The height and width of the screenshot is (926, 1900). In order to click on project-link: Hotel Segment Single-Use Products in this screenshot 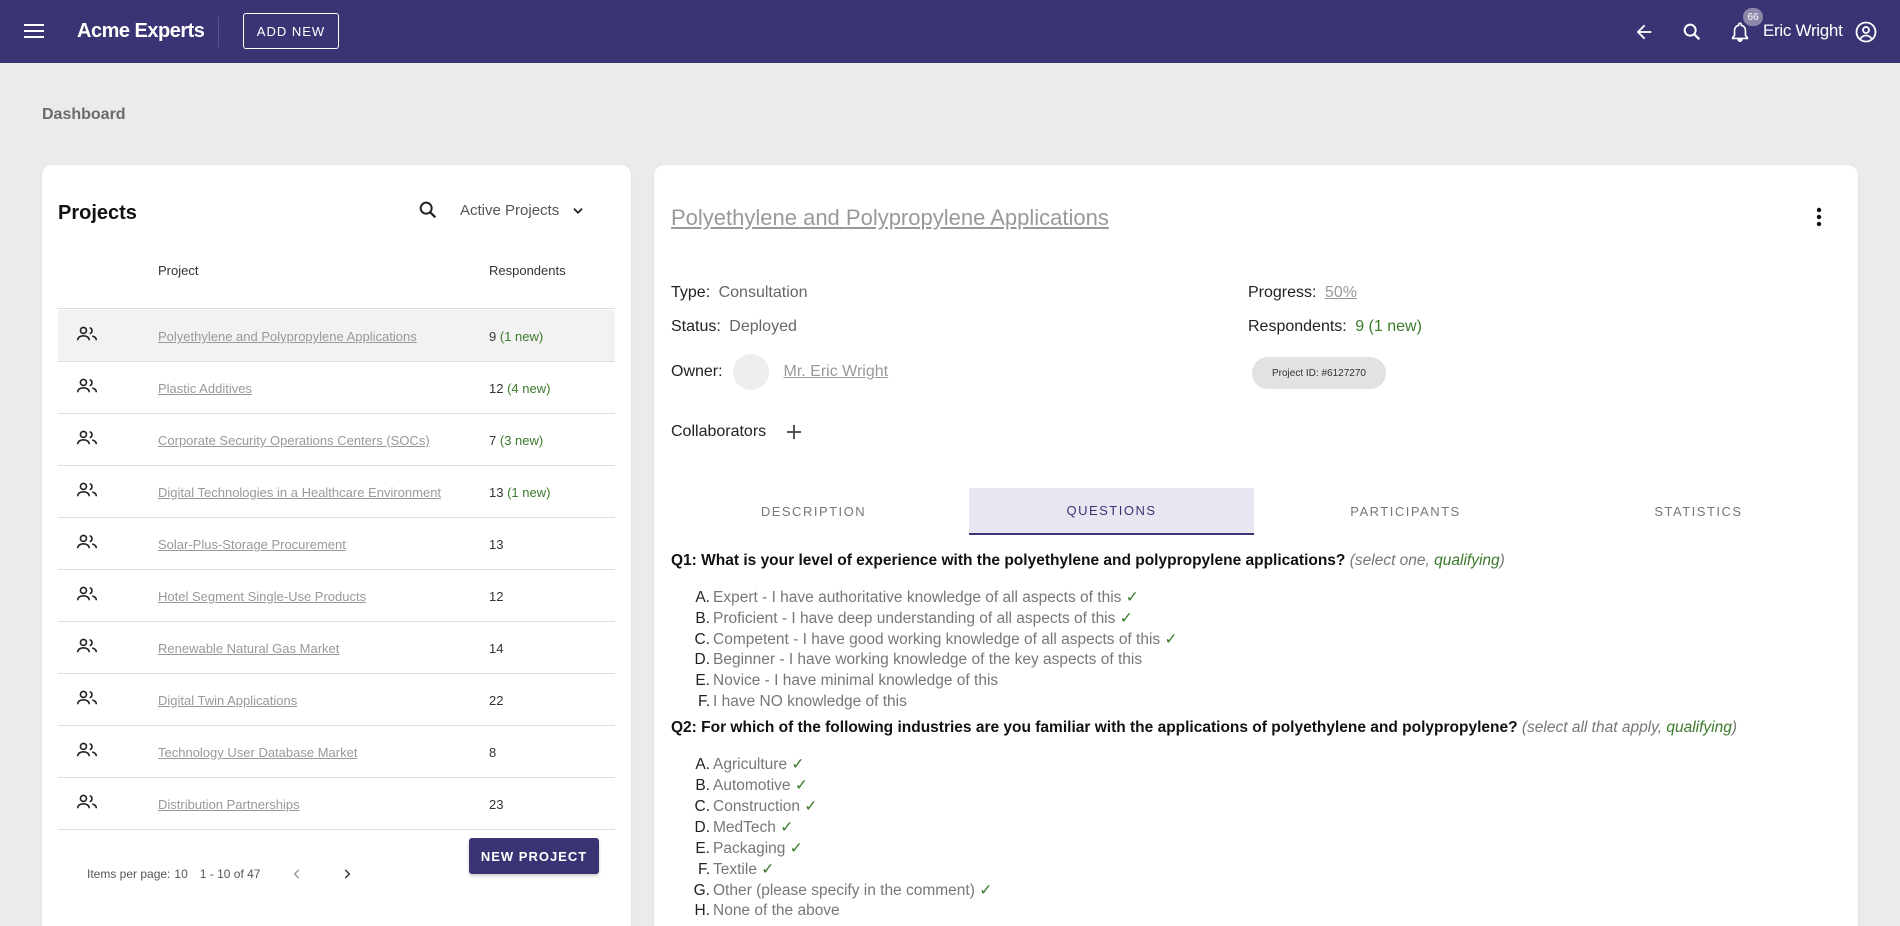, I will do `click(262, 596)`.